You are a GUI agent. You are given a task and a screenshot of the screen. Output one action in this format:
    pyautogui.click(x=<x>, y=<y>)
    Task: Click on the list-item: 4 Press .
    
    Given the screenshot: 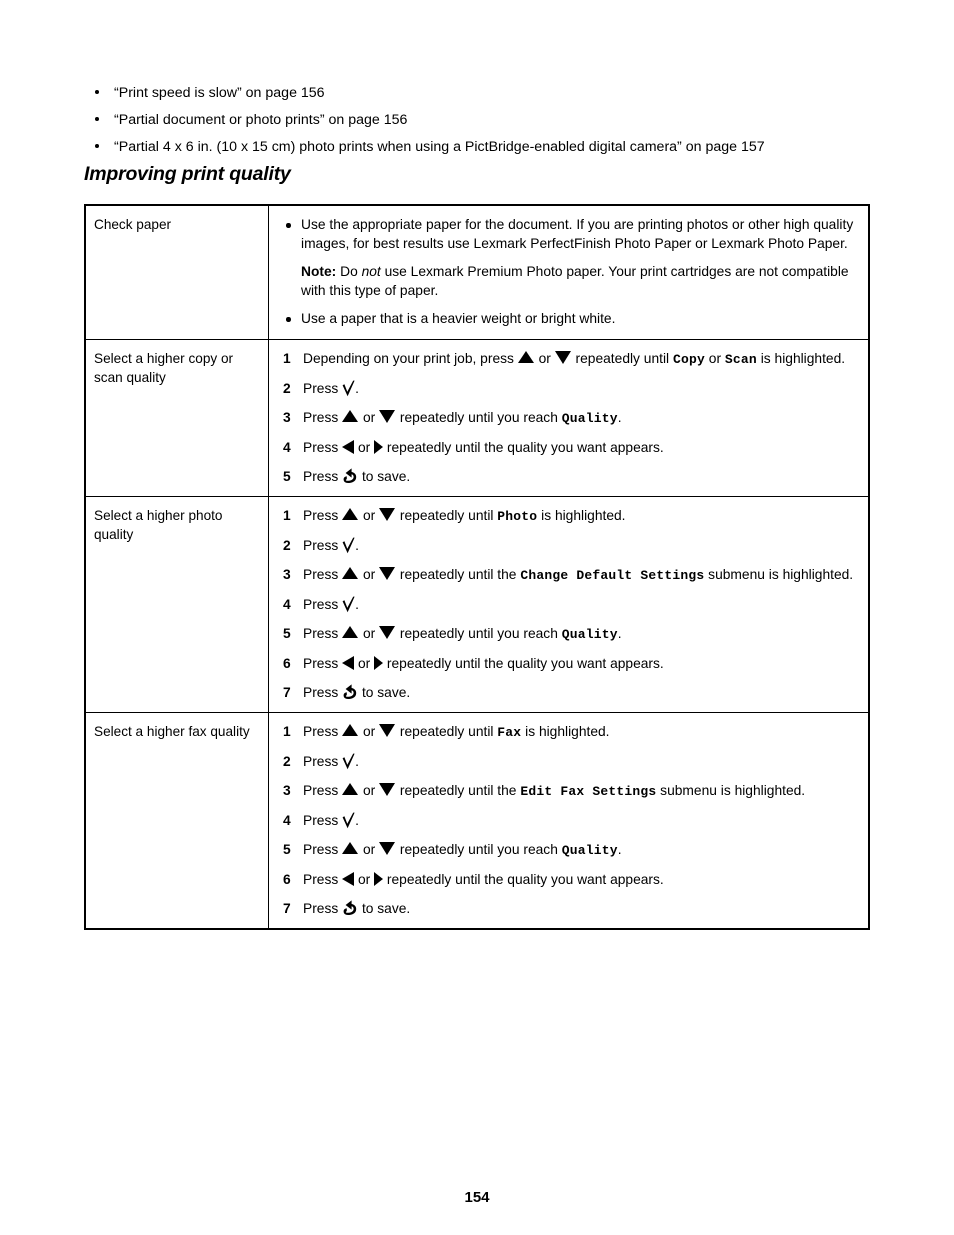 What is the action you would take?
    pyautogui.click(x=569, y=820)
    